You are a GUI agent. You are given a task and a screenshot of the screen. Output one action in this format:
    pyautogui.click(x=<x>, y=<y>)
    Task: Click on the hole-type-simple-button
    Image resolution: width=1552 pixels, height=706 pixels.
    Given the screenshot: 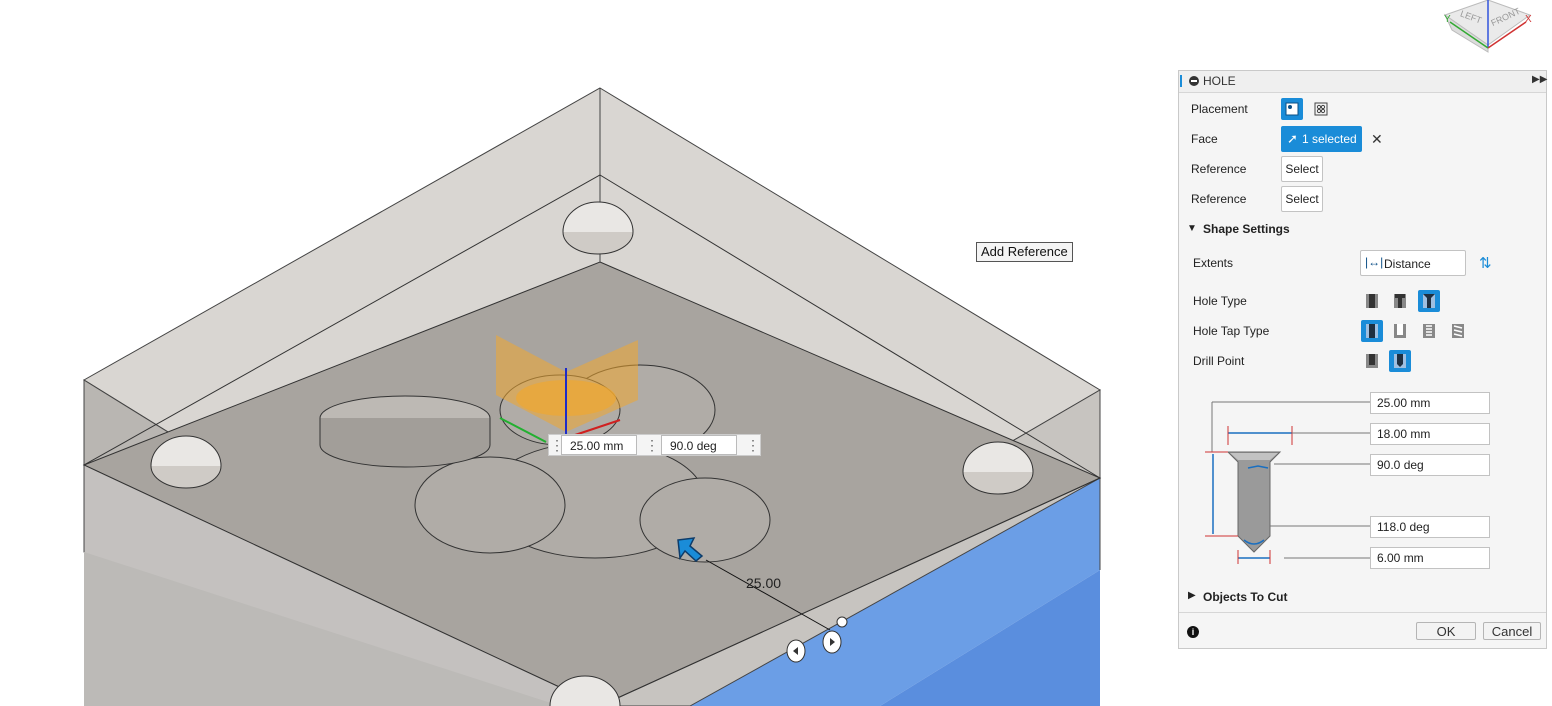 What is the action you would take?
    pyautogui.click(x=1372, y=301)
    